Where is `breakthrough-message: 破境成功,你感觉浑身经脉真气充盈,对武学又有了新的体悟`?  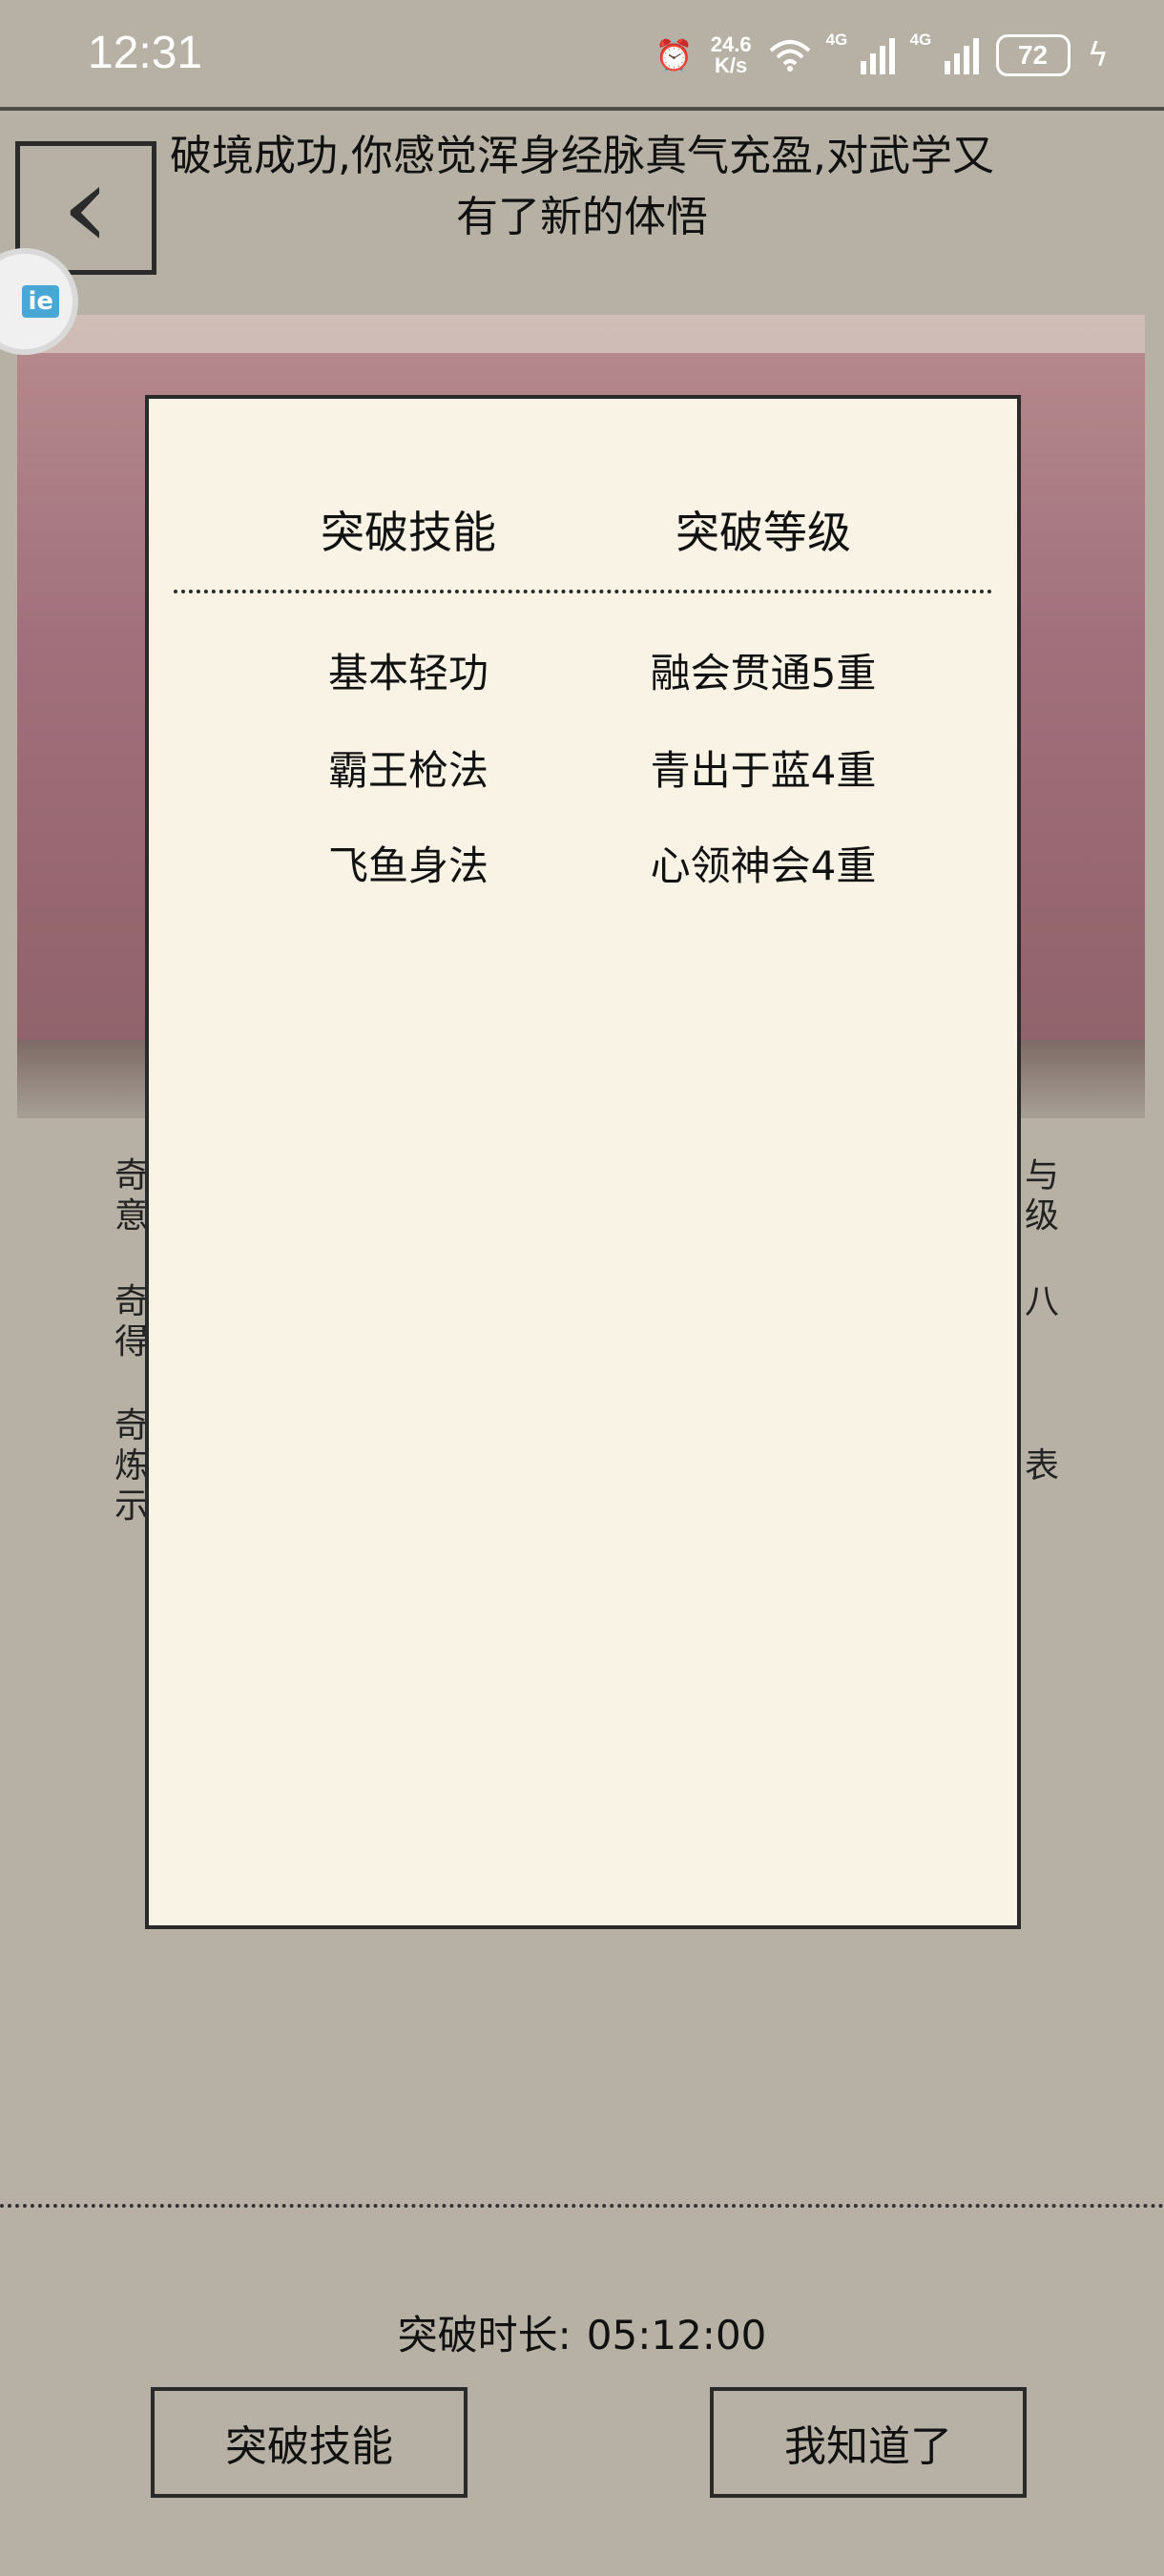 breakthrough-message: 破境成功,你感觉浑身经脉真气充盈,对武学又有了新的体悟 is located at coordinates (582, 186).